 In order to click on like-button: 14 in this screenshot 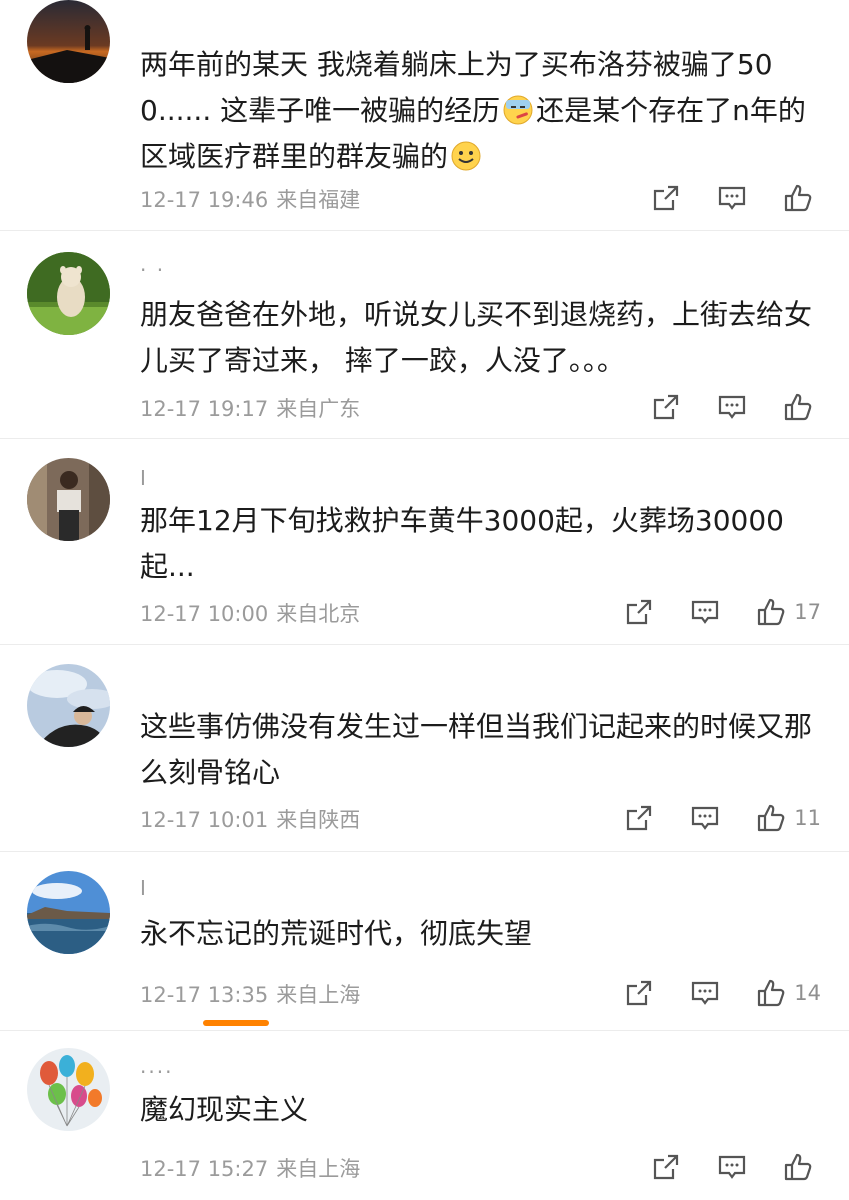, I will do `click(788, 993)`.